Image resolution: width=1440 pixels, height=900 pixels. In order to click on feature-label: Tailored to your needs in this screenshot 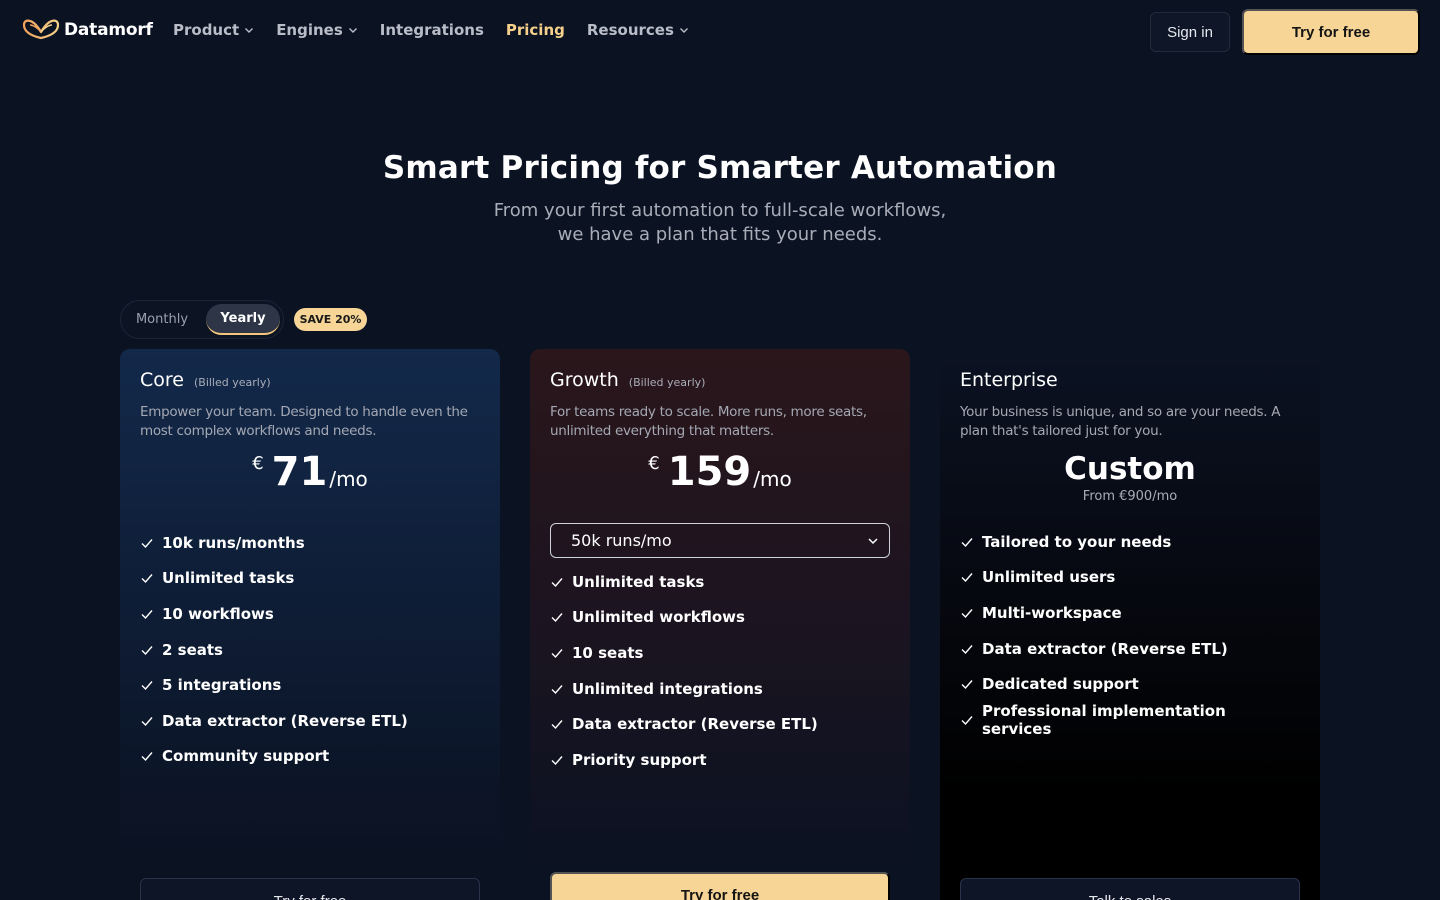, I will do `click(1077, 541)`.